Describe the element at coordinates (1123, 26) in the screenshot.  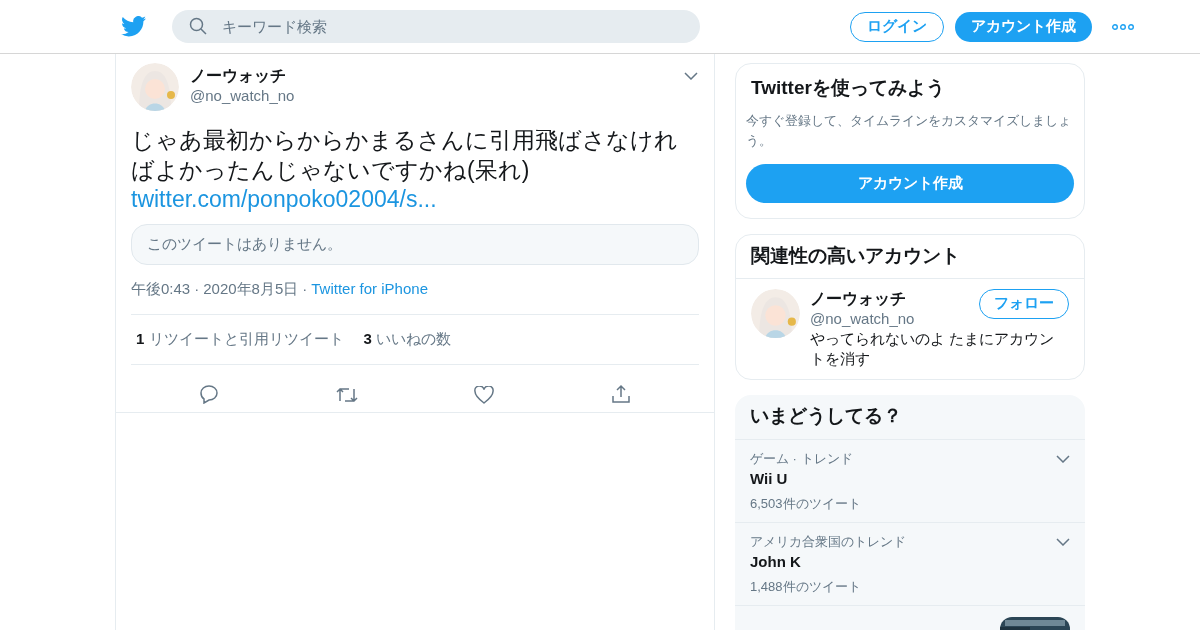
I see `more-icon` at that location.